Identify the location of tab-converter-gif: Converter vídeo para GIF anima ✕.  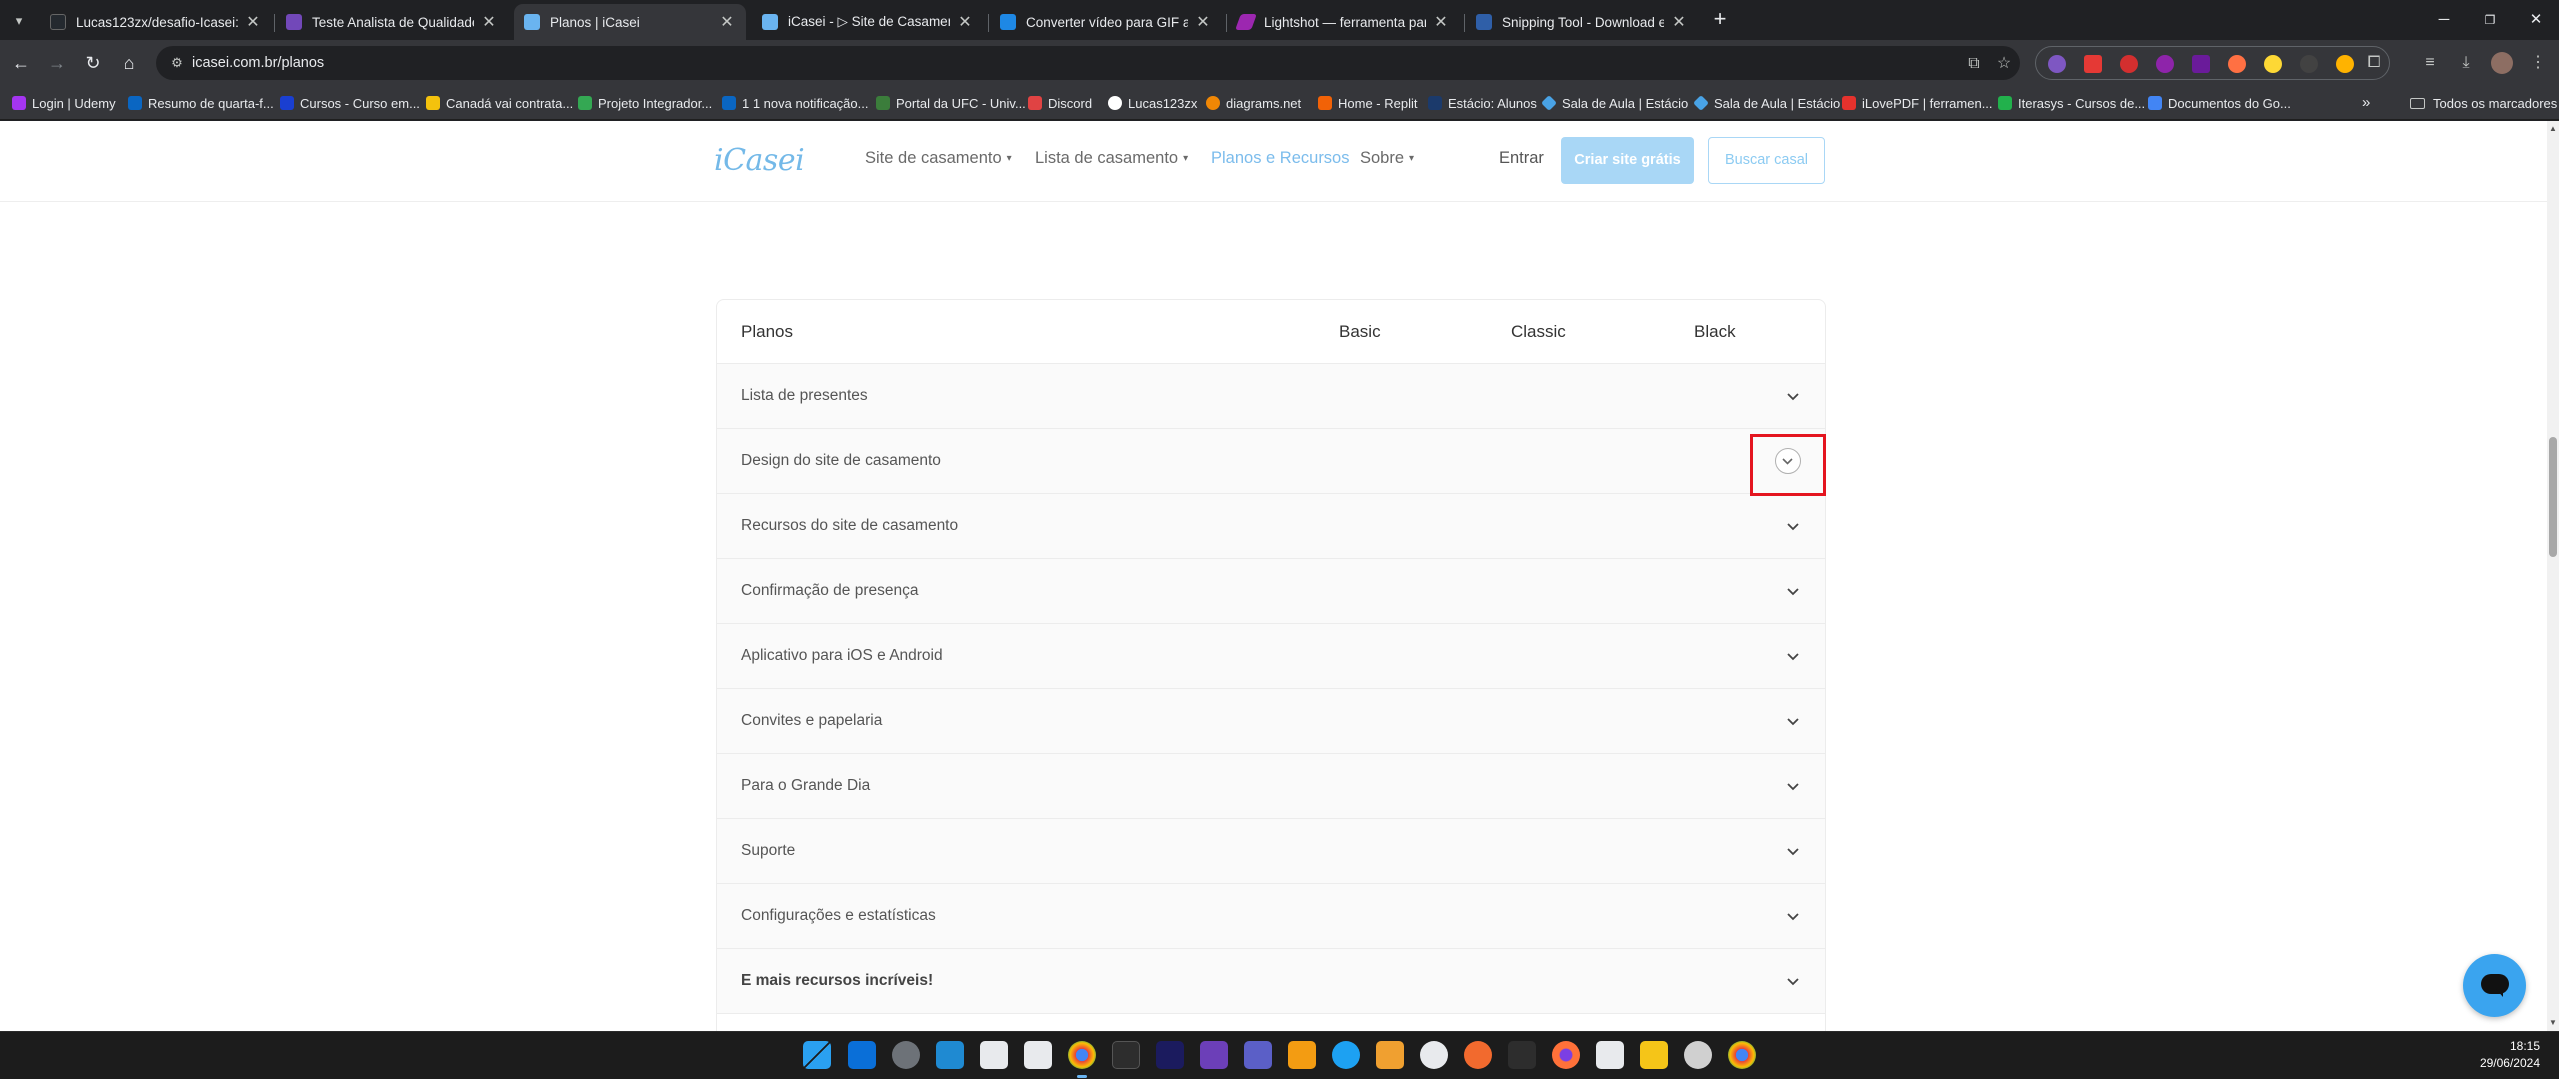
(1106, 22).